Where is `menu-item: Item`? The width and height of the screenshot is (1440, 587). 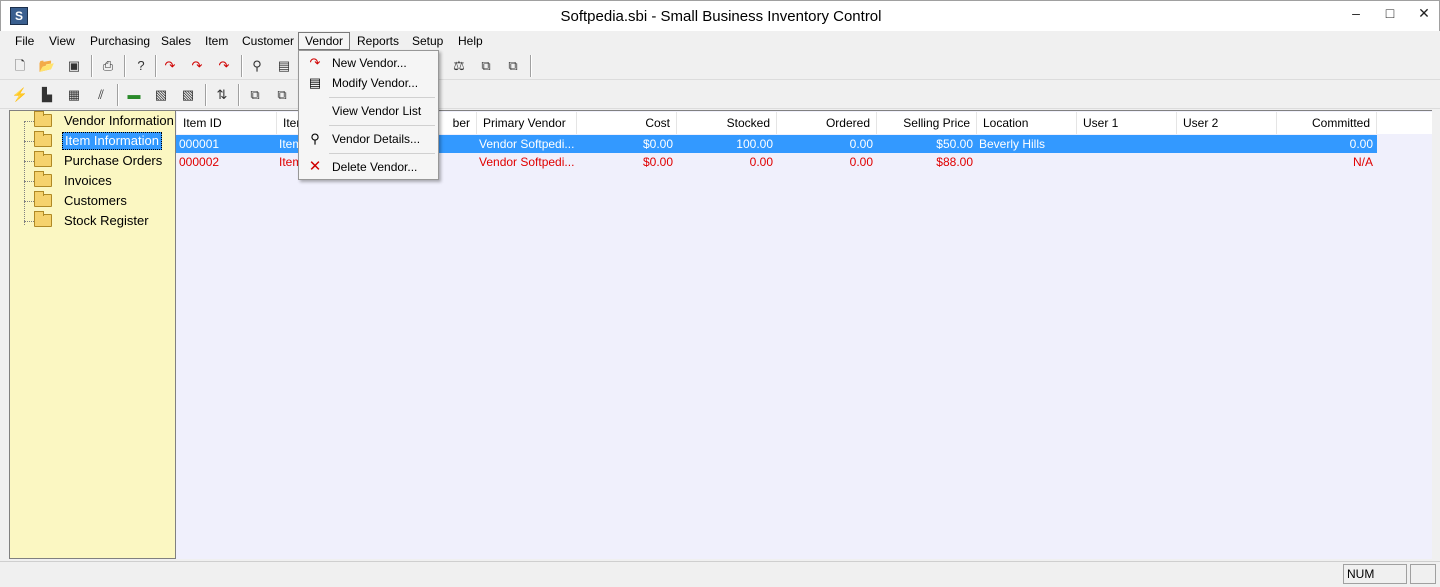
menu-item: Item is located at coordinates (216, 41).